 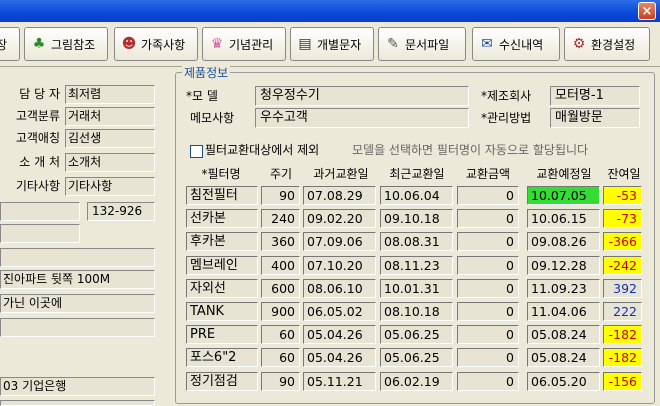 What do you see at coordinates (416, 381) in the screenshot?
I see `cell-recent: 06.02.19` at bounding box center [416, 381].